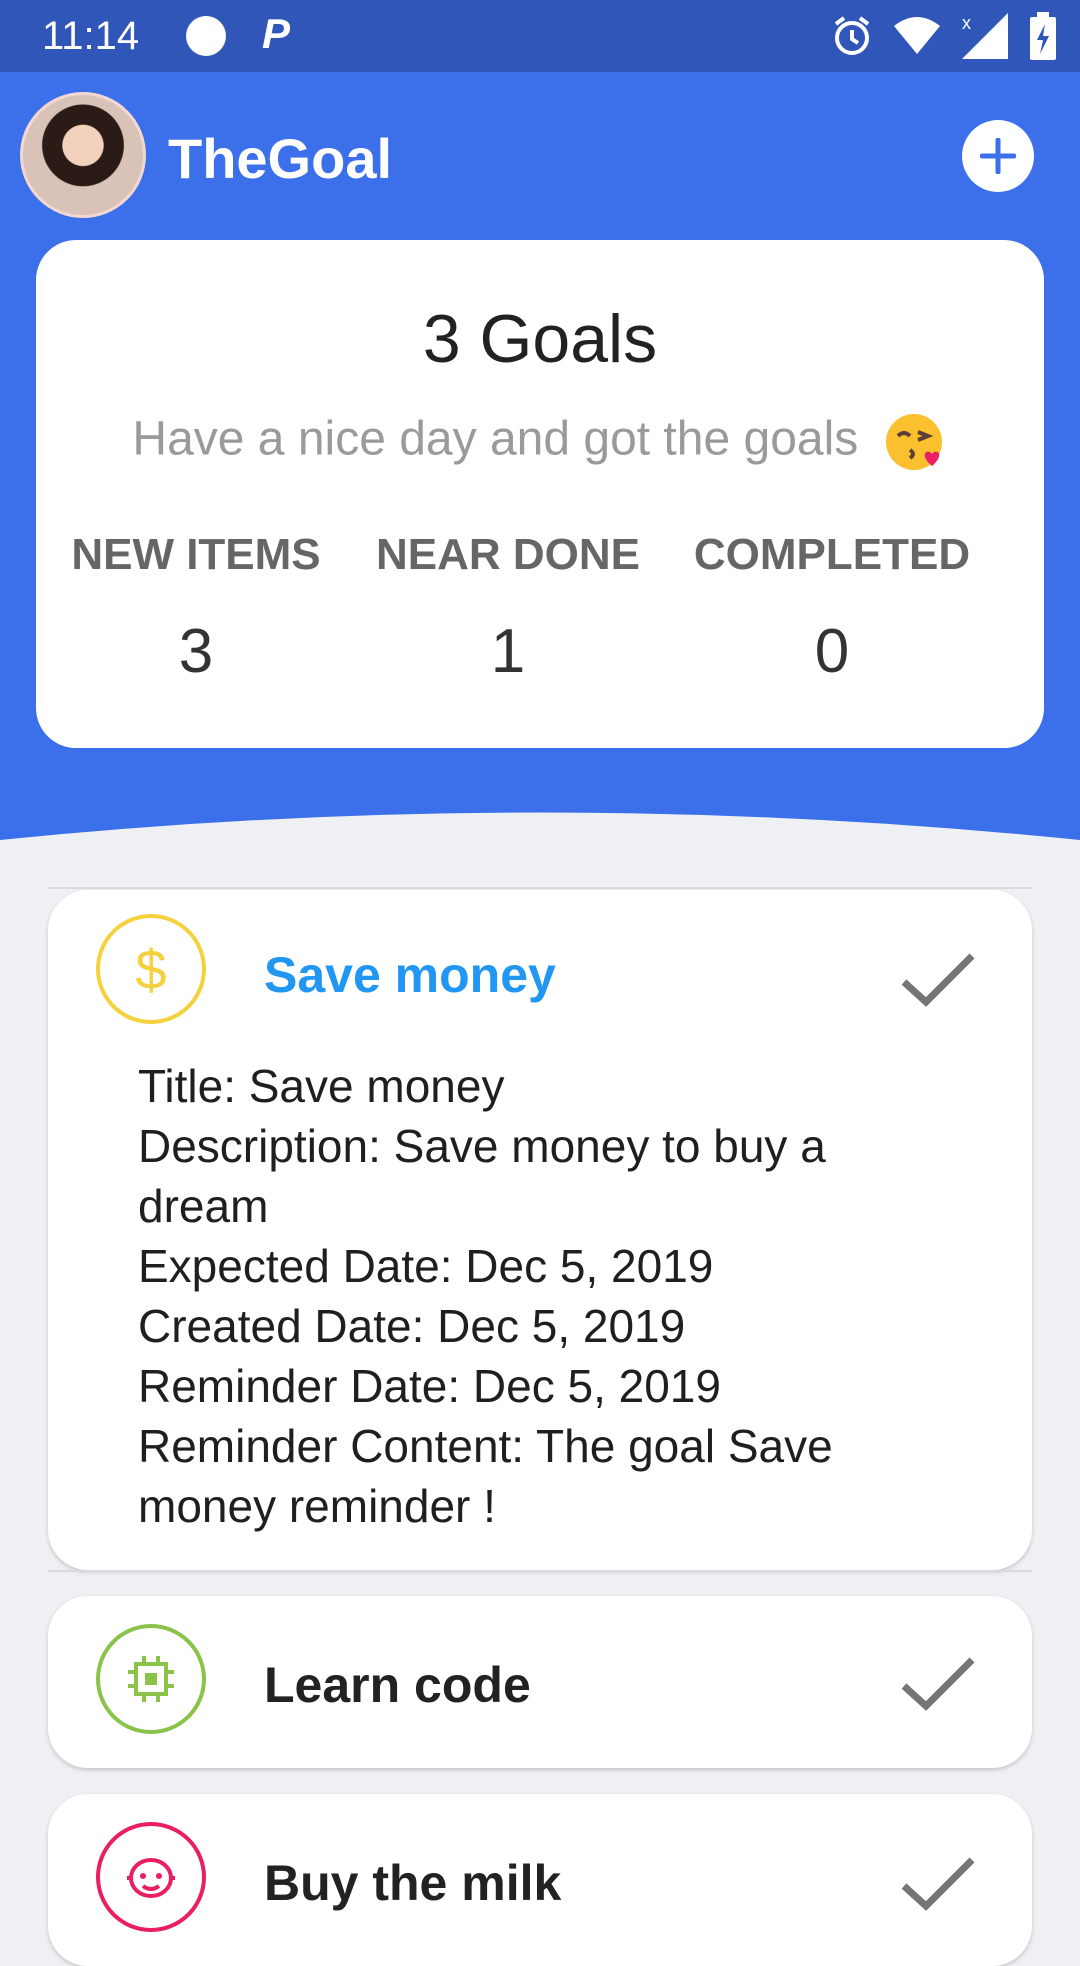 The image size is (1080, 1966). What do you see at coordinates (944, 36) in the screenshot?
I see `status-icons: x` at bounding box center [944, 36].